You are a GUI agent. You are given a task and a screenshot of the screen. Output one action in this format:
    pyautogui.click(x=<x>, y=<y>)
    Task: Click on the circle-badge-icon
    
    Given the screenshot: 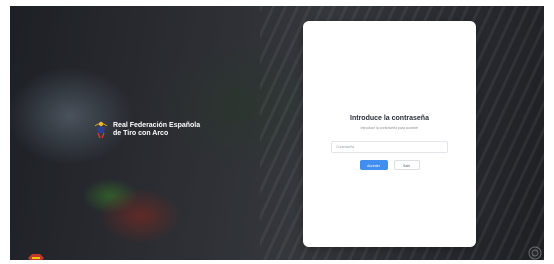 What is the action you would take?
    pyautogui.click(x=535, y=253)
    